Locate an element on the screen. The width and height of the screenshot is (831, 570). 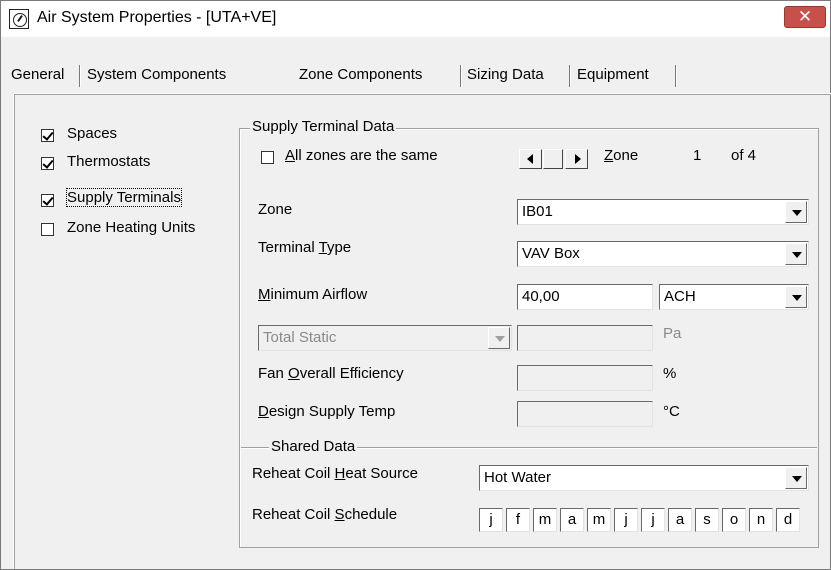
reheat-source-value: Hot Water is located at coordinates (517, 477).